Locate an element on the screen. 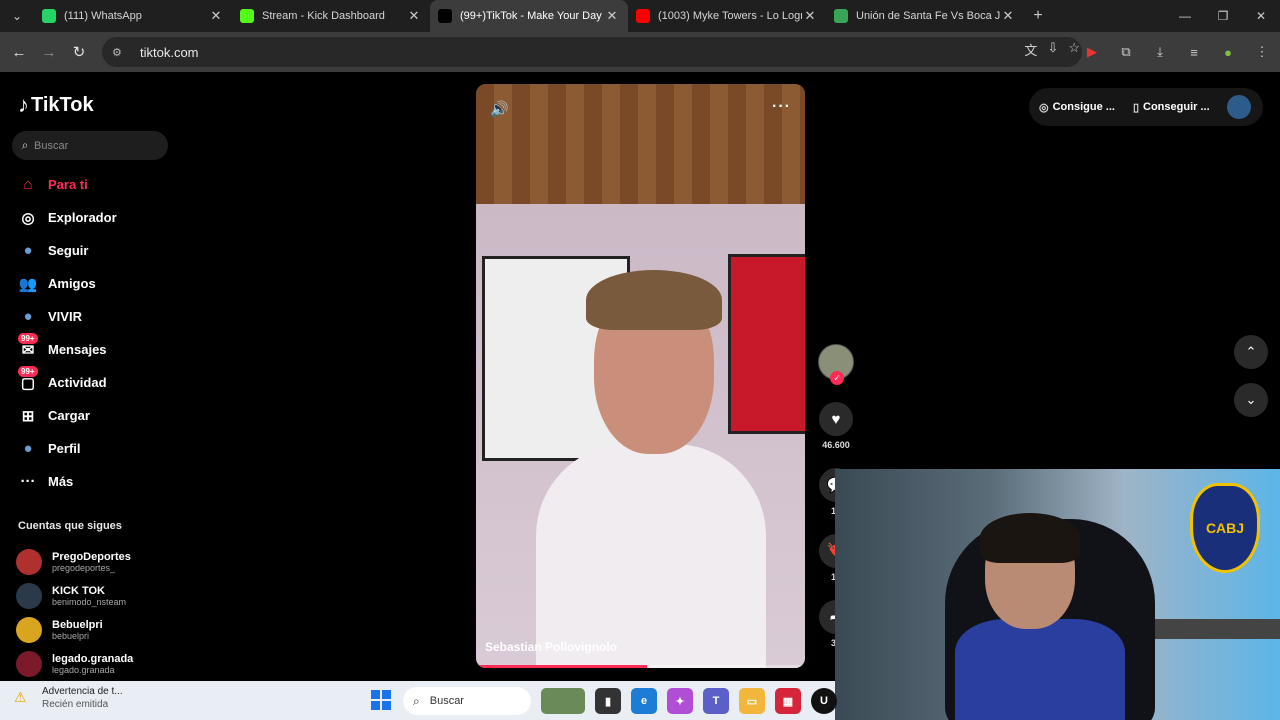 The image size is (1280, 720). streamer-hair is located at coordinates (1030, 538).